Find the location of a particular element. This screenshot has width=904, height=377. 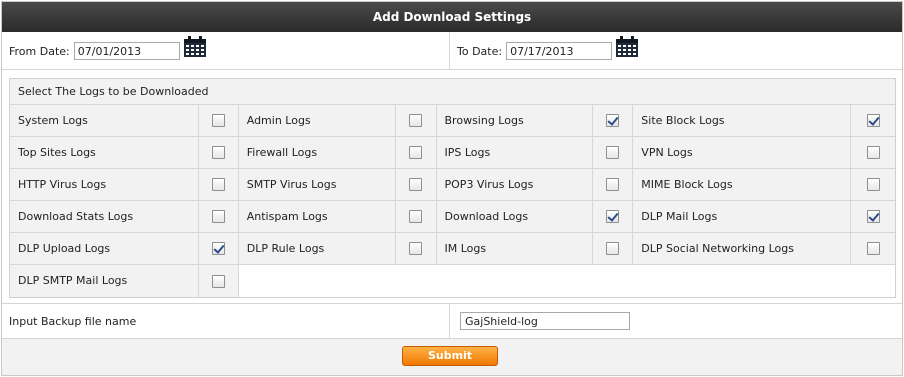

submit-area: Submit is located at coordinates (452, 357).